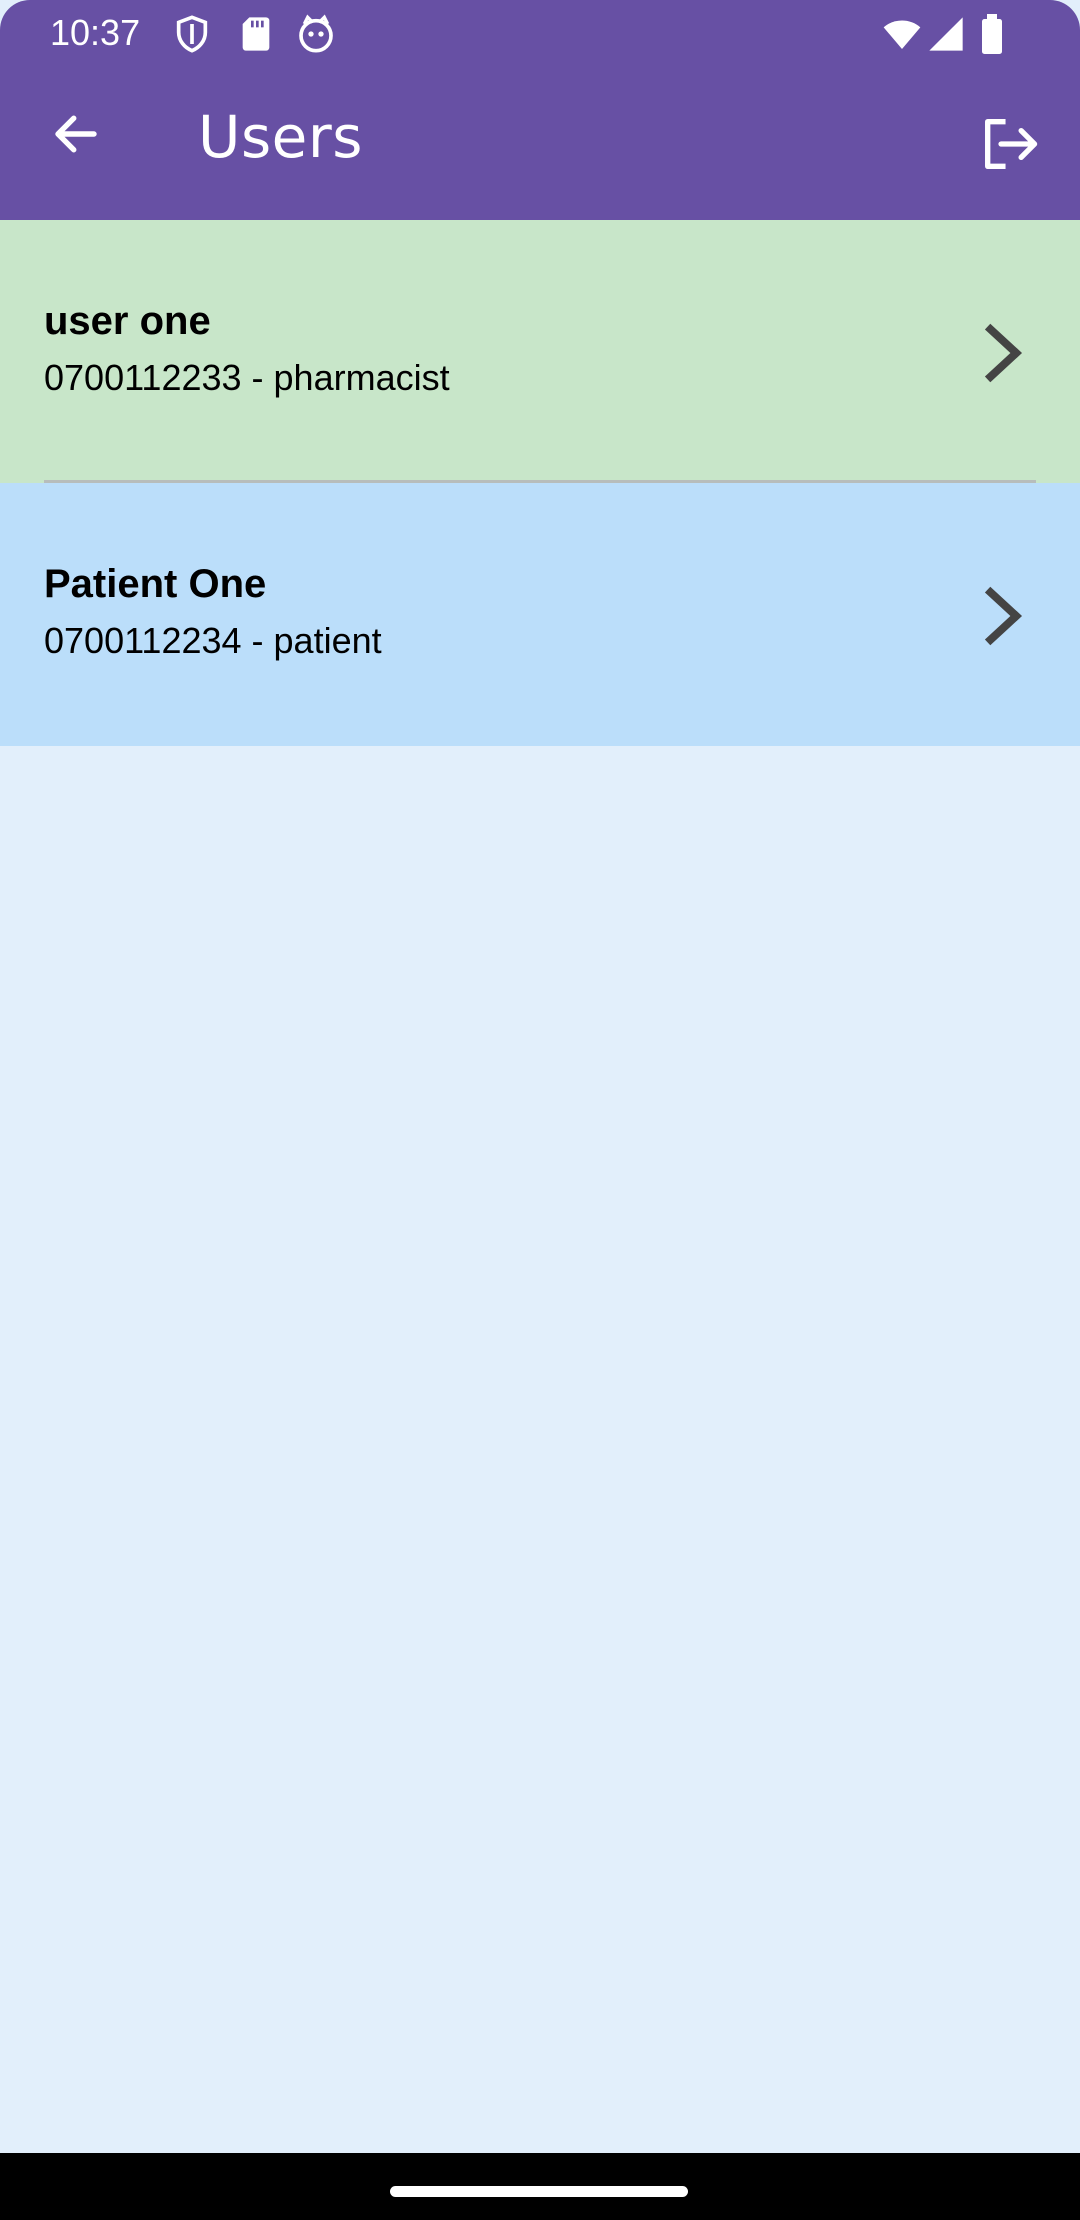  I want to click on battery-icon, so click(992, 34).